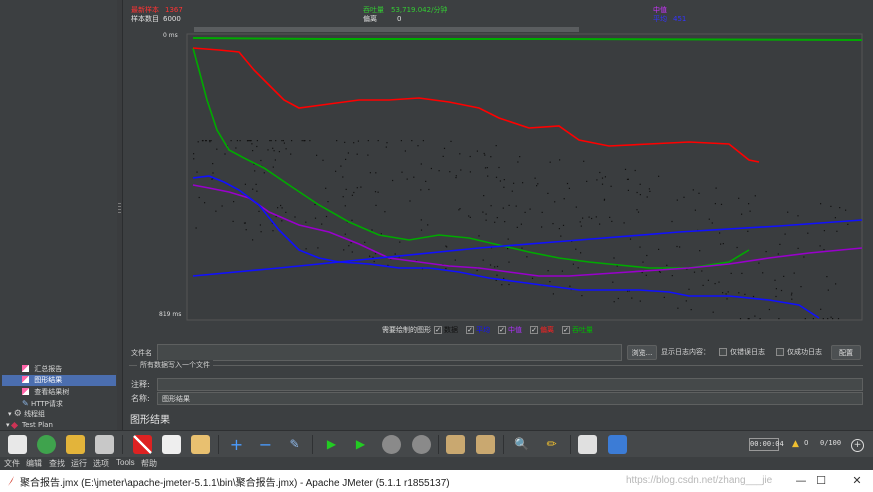 The image size is (873, 492). What do you see at coordinates (485, 444) in the screenshot?
I see `clear-all-icon` at bounding box center [485, 444].